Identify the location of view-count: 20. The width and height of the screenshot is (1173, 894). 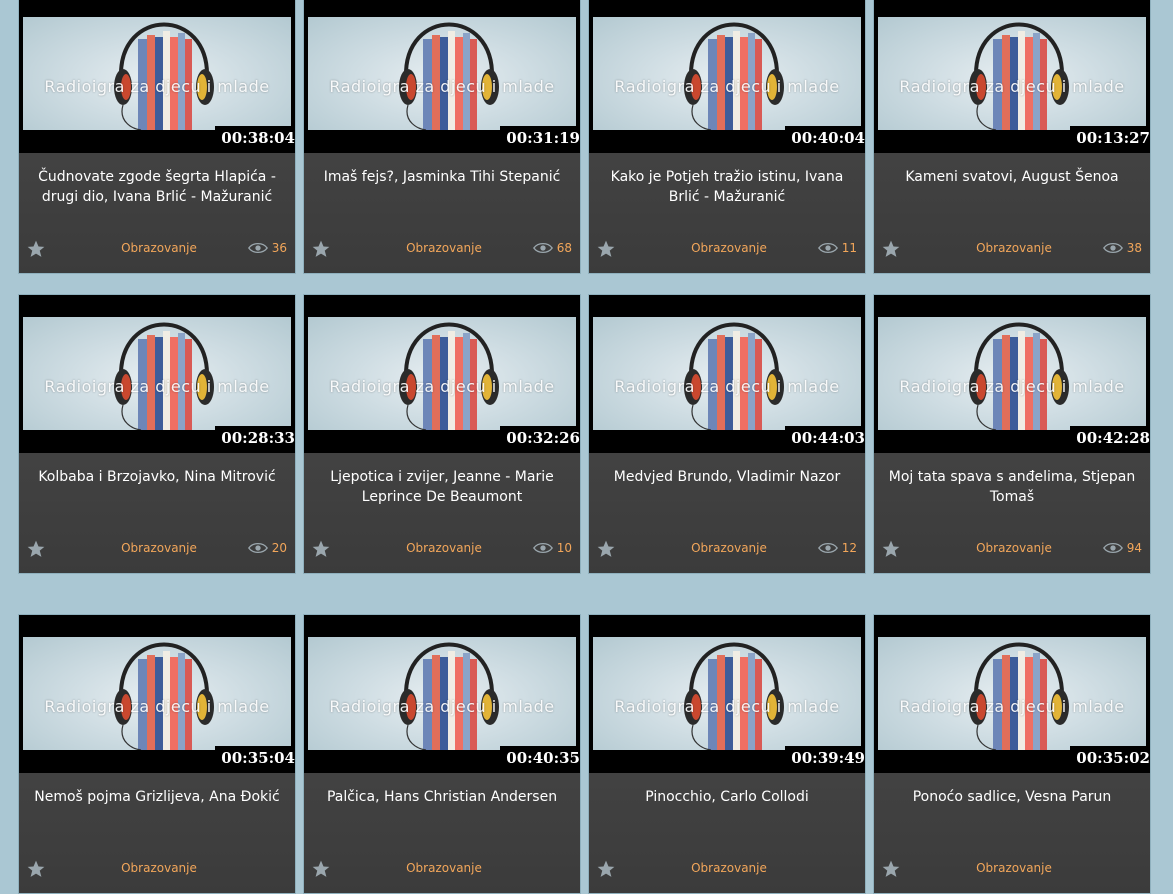
(267, 548).